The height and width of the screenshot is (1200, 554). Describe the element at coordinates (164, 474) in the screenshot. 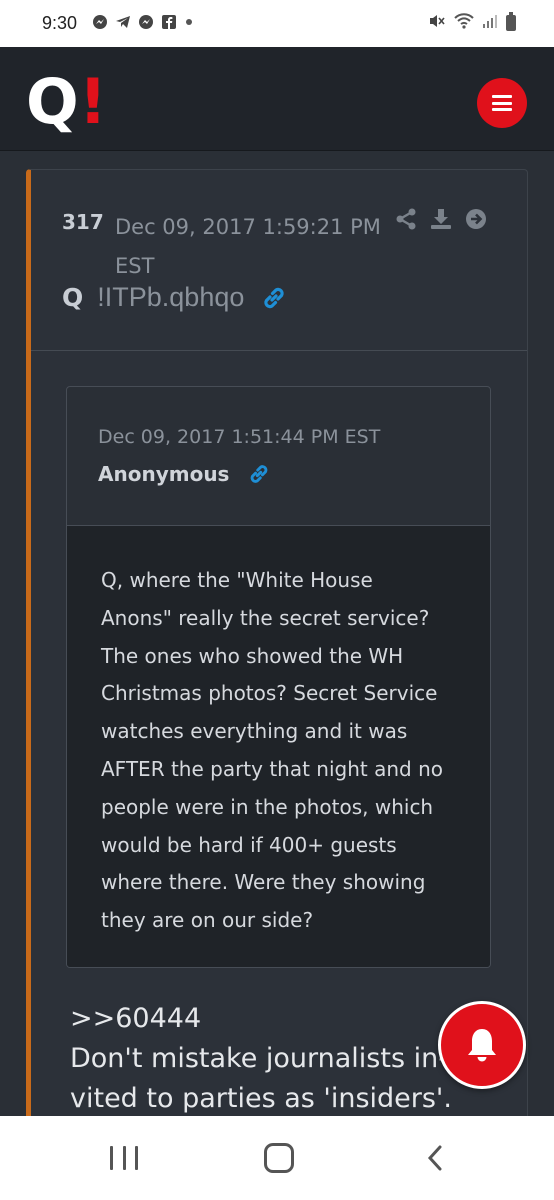

I see `quoted-author-name: Anonymous` at that location.